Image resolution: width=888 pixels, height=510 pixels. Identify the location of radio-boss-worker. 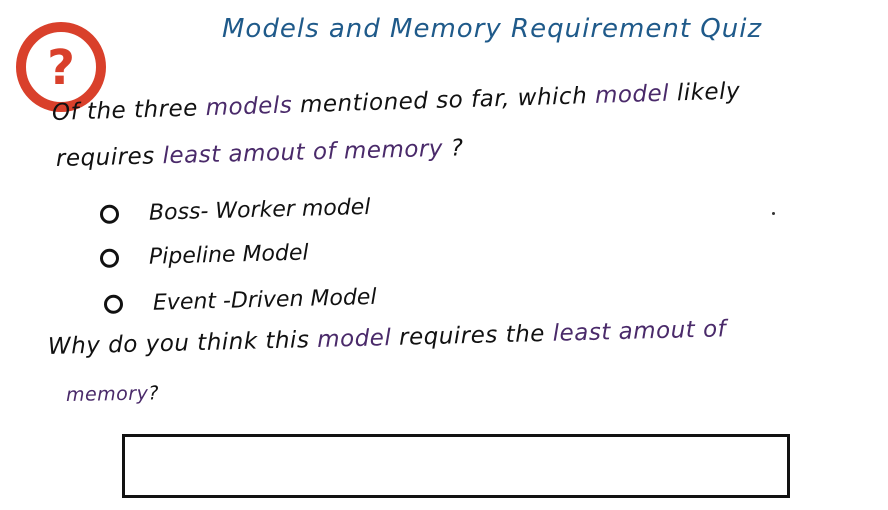
(109, 214).